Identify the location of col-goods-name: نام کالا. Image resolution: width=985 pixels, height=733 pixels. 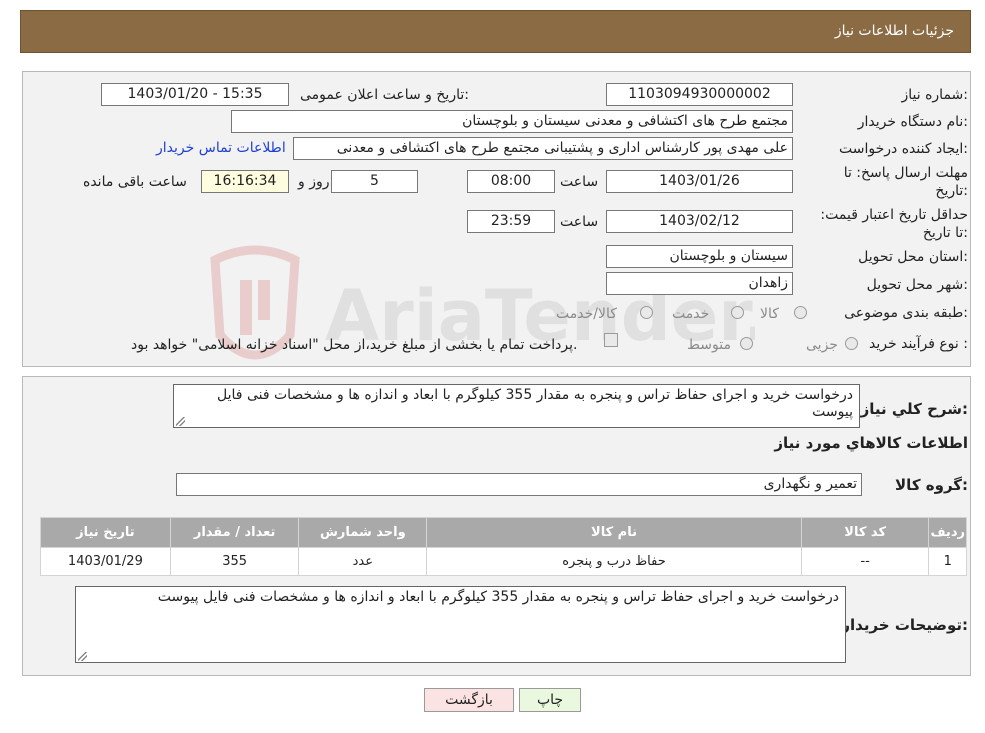
(614, 532).